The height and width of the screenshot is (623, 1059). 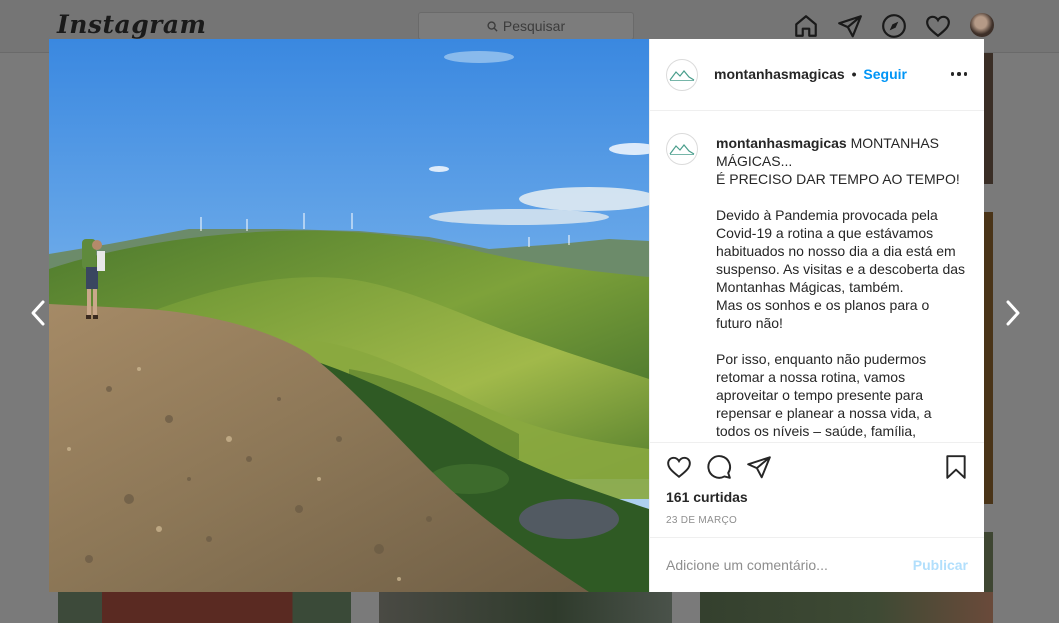 What do you see at coordinates (894, 26) in the screenshot?
I see `explore-icon` at bounding box center [894, 26].